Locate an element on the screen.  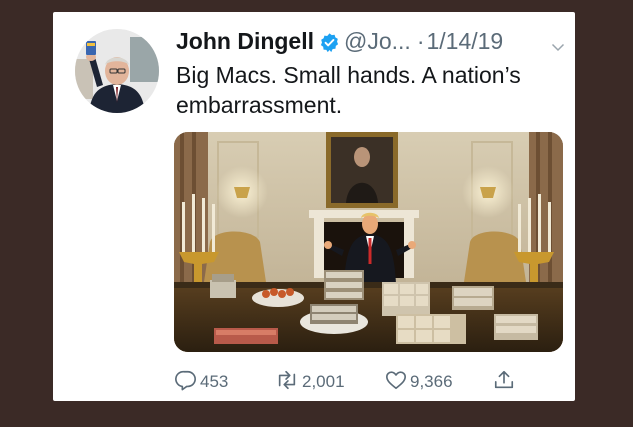
chevron-down-icon is located at coordinates (558, 47).